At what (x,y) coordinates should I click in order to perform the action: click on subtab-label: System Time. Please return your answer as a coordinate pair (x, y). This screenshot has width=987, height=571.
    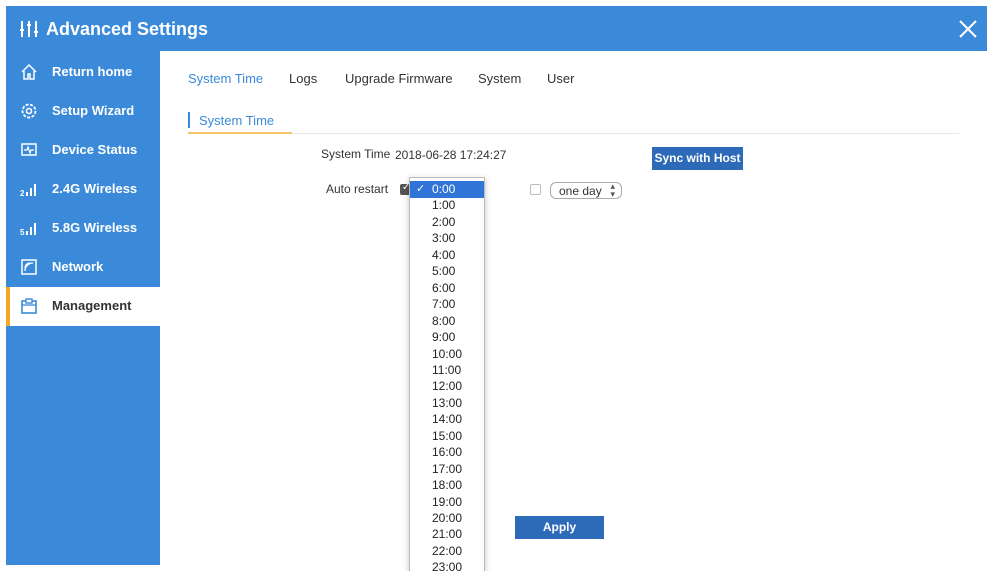
    Looking at the image, I should click on (237, 120).